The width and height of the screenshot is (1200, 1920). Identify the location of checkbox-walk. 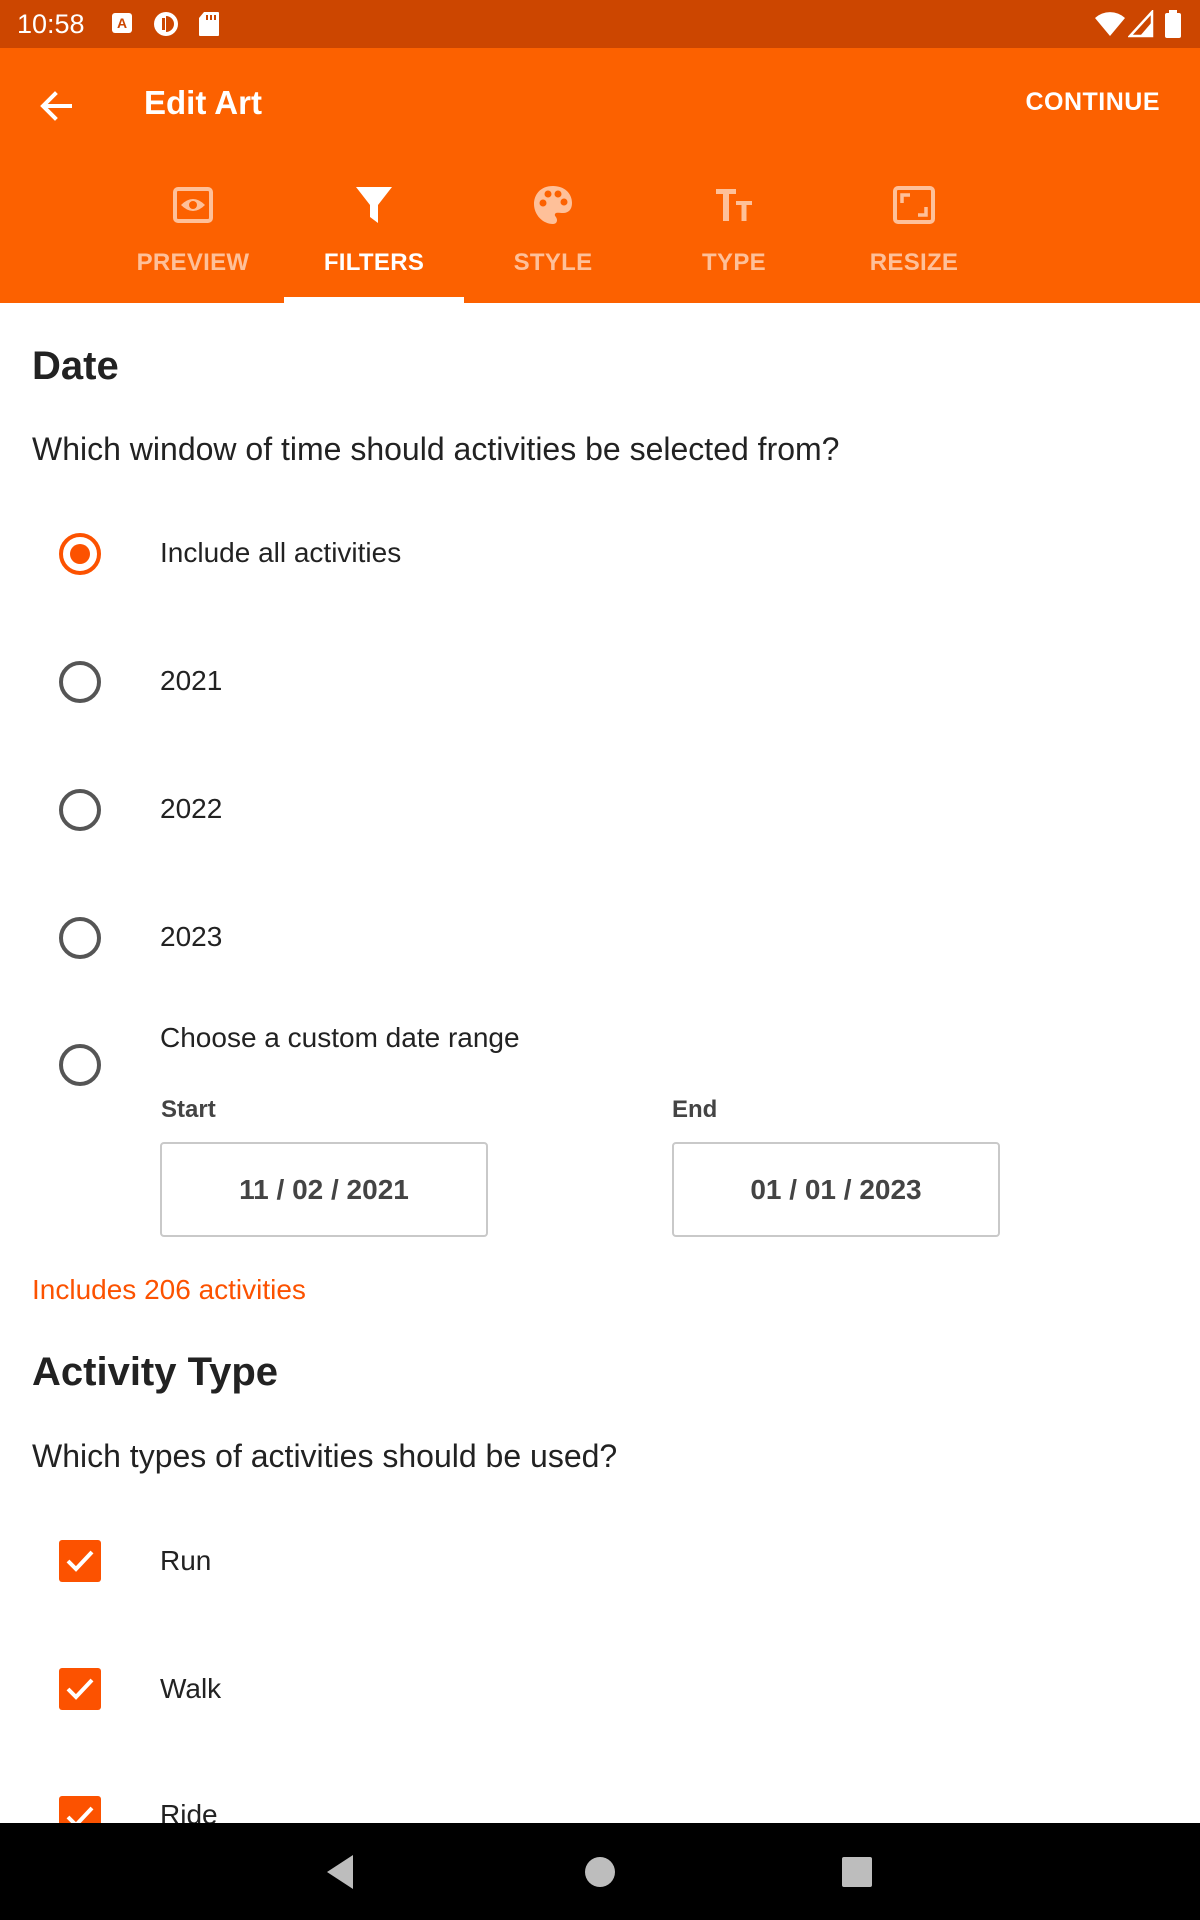
(80, 1689).